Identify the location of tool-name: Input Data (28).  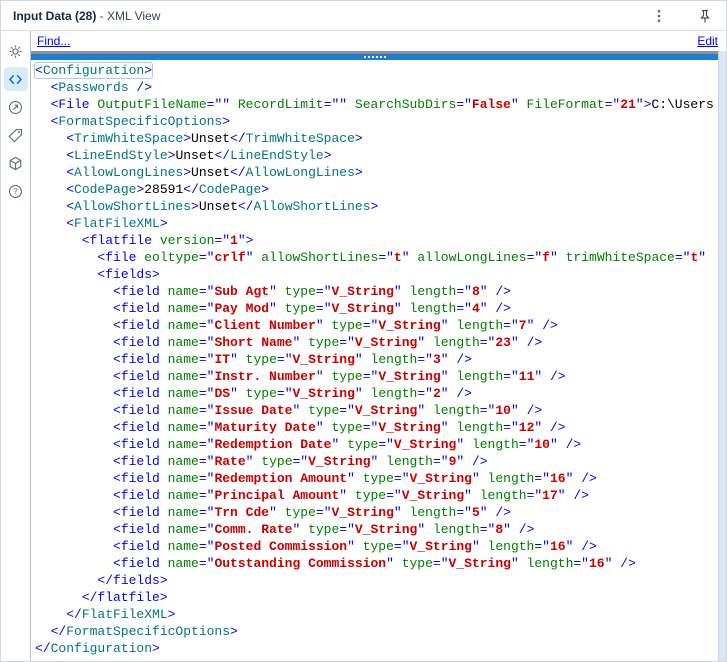
(55, 15).